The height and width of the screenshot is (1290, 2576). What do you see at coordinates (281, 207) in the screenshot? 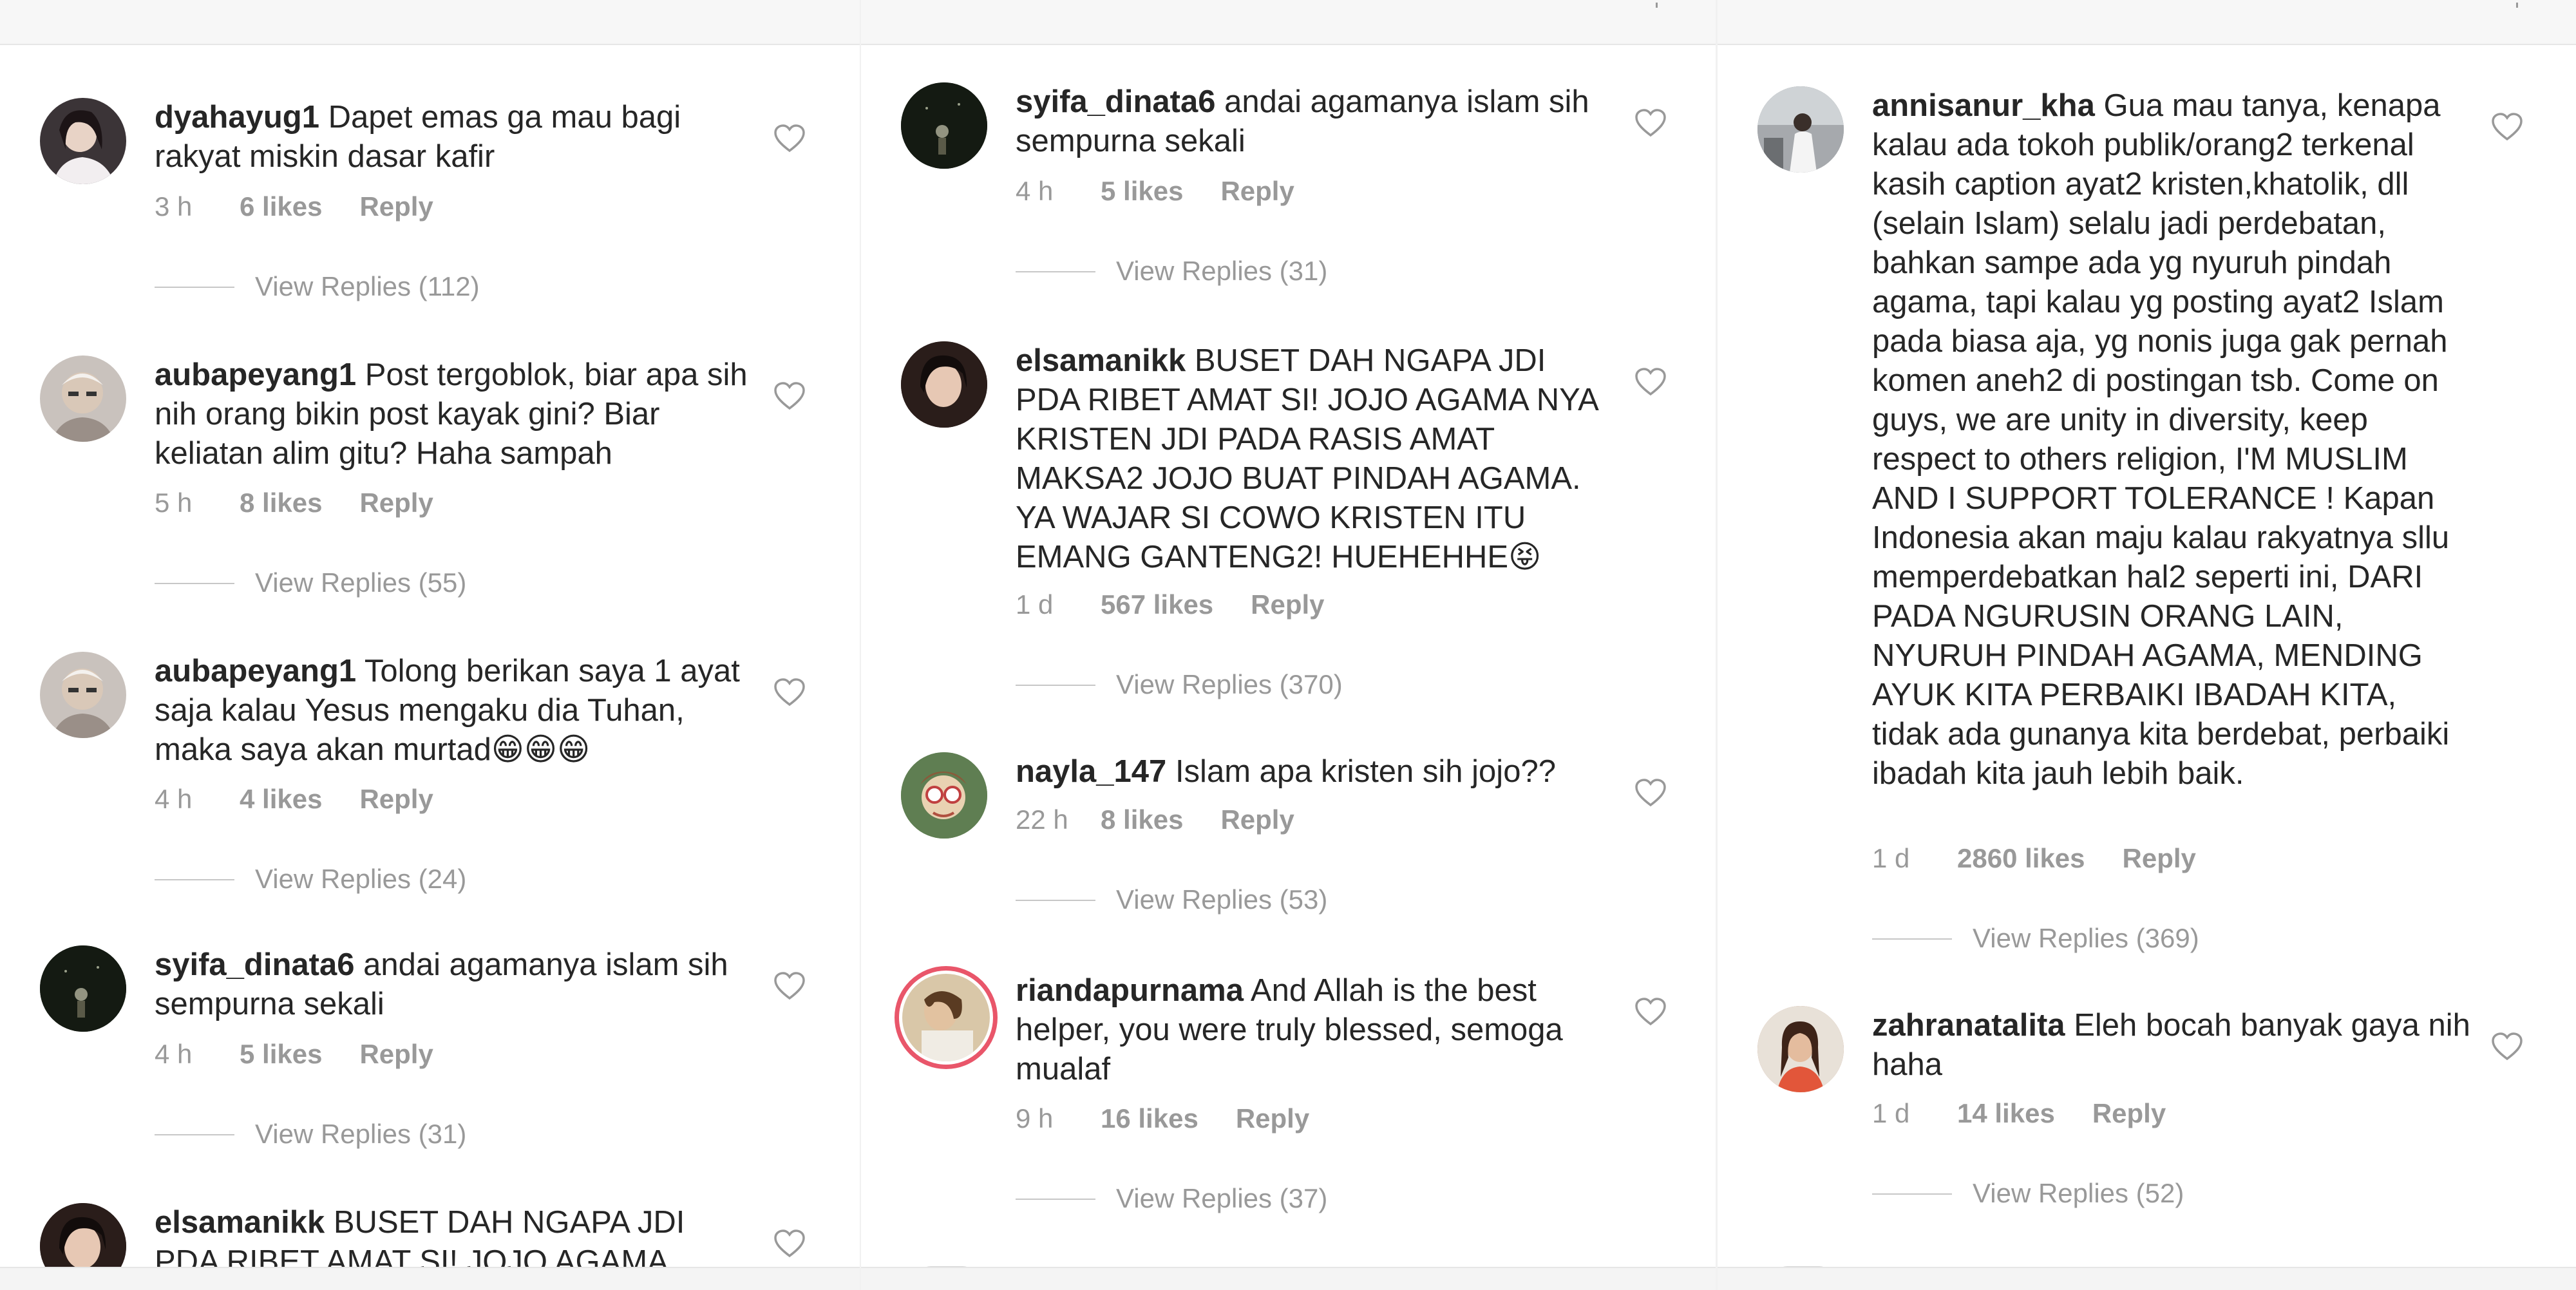
I see `comment-likes: 6 likes` at bounding box center [281, 207].